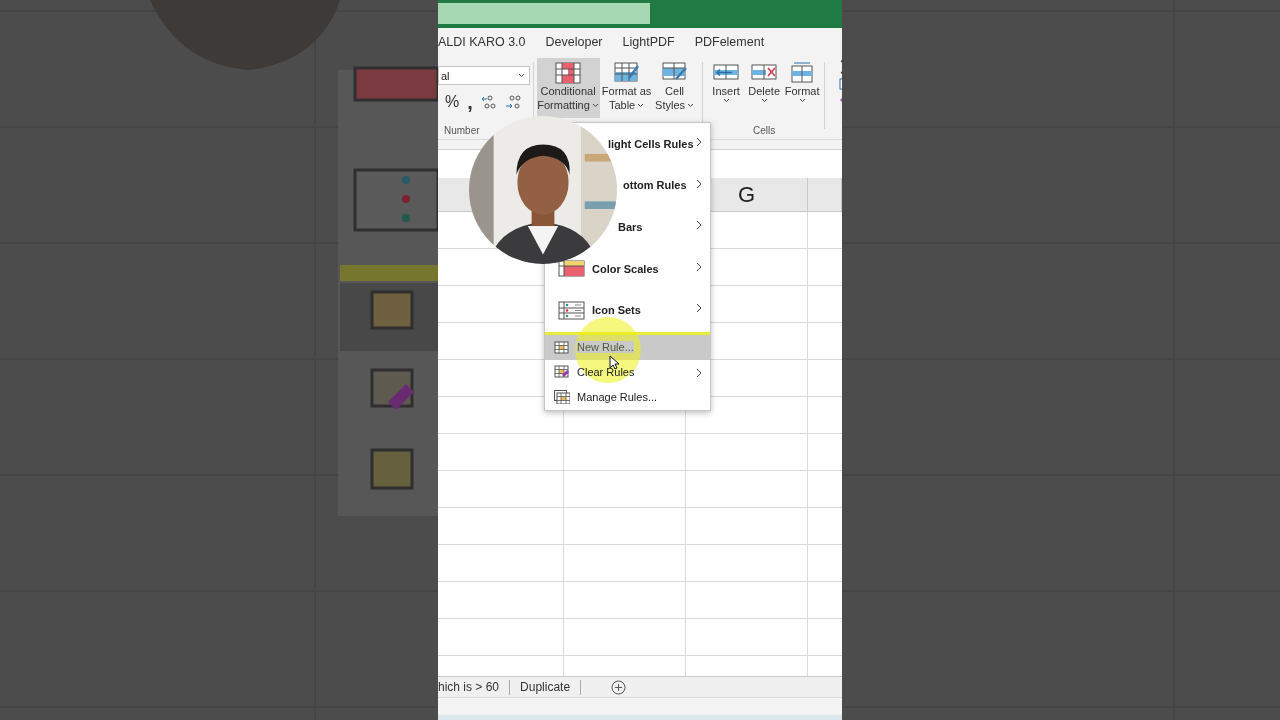 This screenshot has height=720, width=1280. Describe the element at coordinates (616, 310) in the screenshot. I see `menu-item: Icon Sets` at that location.